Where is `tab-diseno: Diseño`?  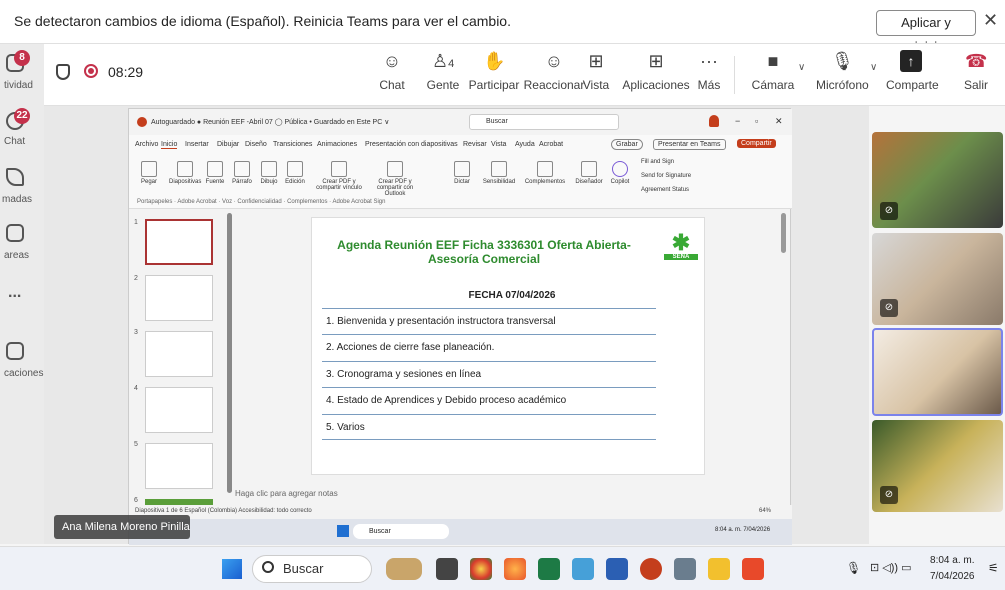
tab-diseno: Diseño is located at coordinates (256, 144).